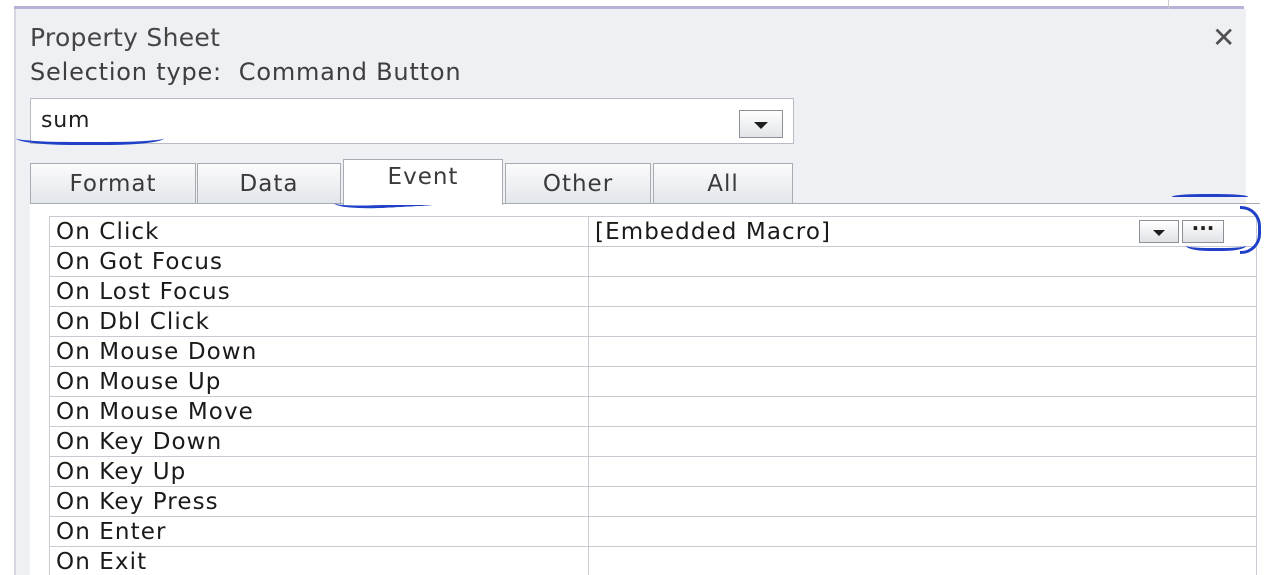  Describe the element at coordinates (319, 560) in the screenshot. I see `property-name: On Exit` at that location.